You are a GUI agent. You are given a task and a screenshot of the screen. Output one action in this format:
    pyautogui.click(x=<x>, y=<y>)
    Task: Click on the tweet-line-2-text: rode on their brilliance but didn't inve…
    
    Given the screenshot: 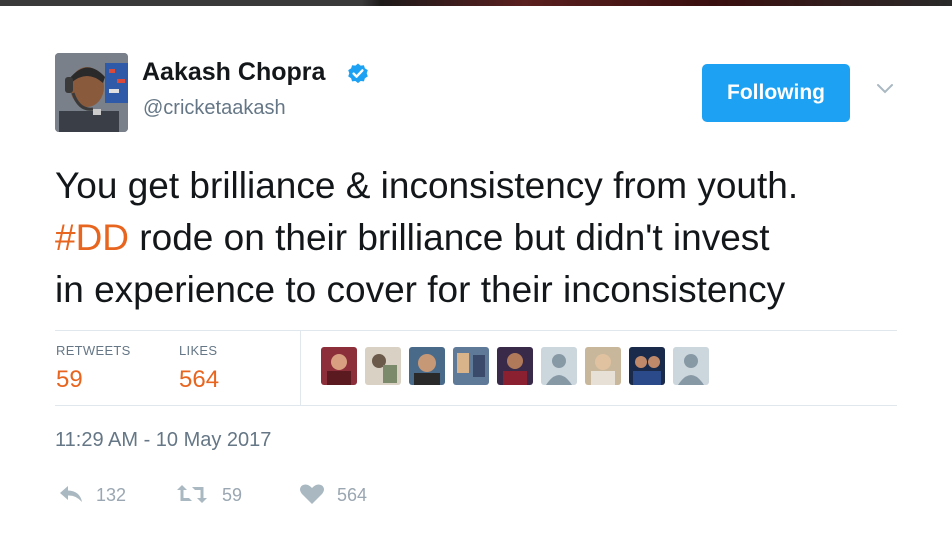 What is the action you would take?
    pyautogui.click(x=449, y=237)
    